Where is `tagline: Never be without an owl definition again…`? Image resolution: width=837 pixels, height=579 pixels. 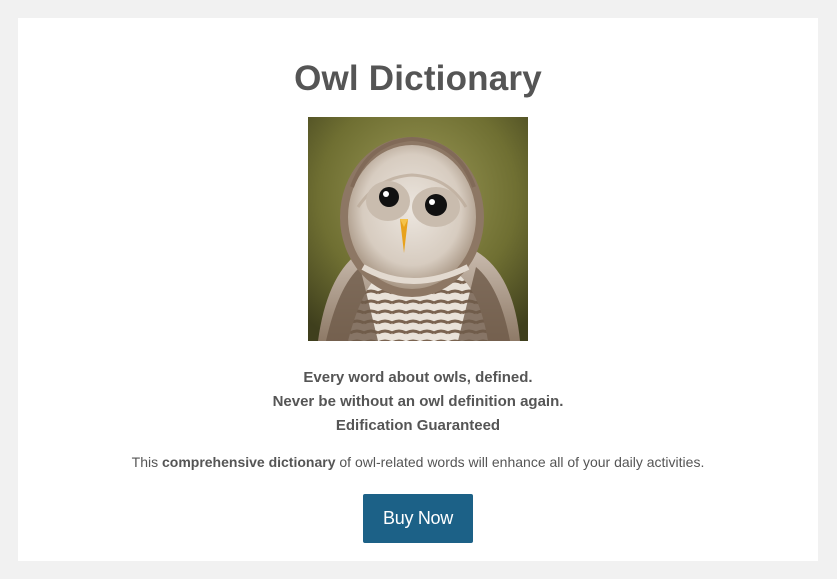 tagline: Never be without an owl definition again… is located at coordinates (418, 401).